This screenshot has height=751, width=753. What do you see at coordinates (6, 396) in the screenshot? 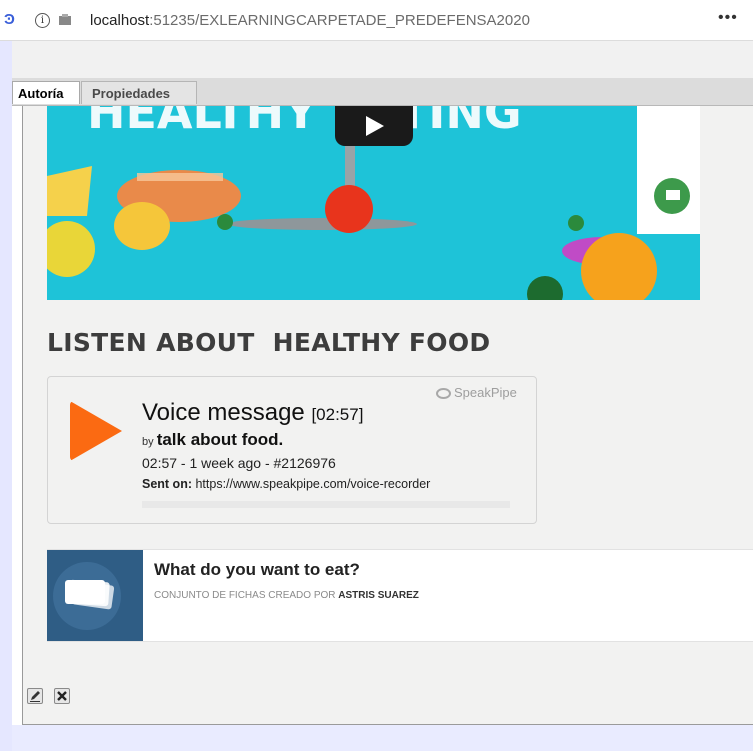
I see `left-rail` at bounding box center [6, 396].